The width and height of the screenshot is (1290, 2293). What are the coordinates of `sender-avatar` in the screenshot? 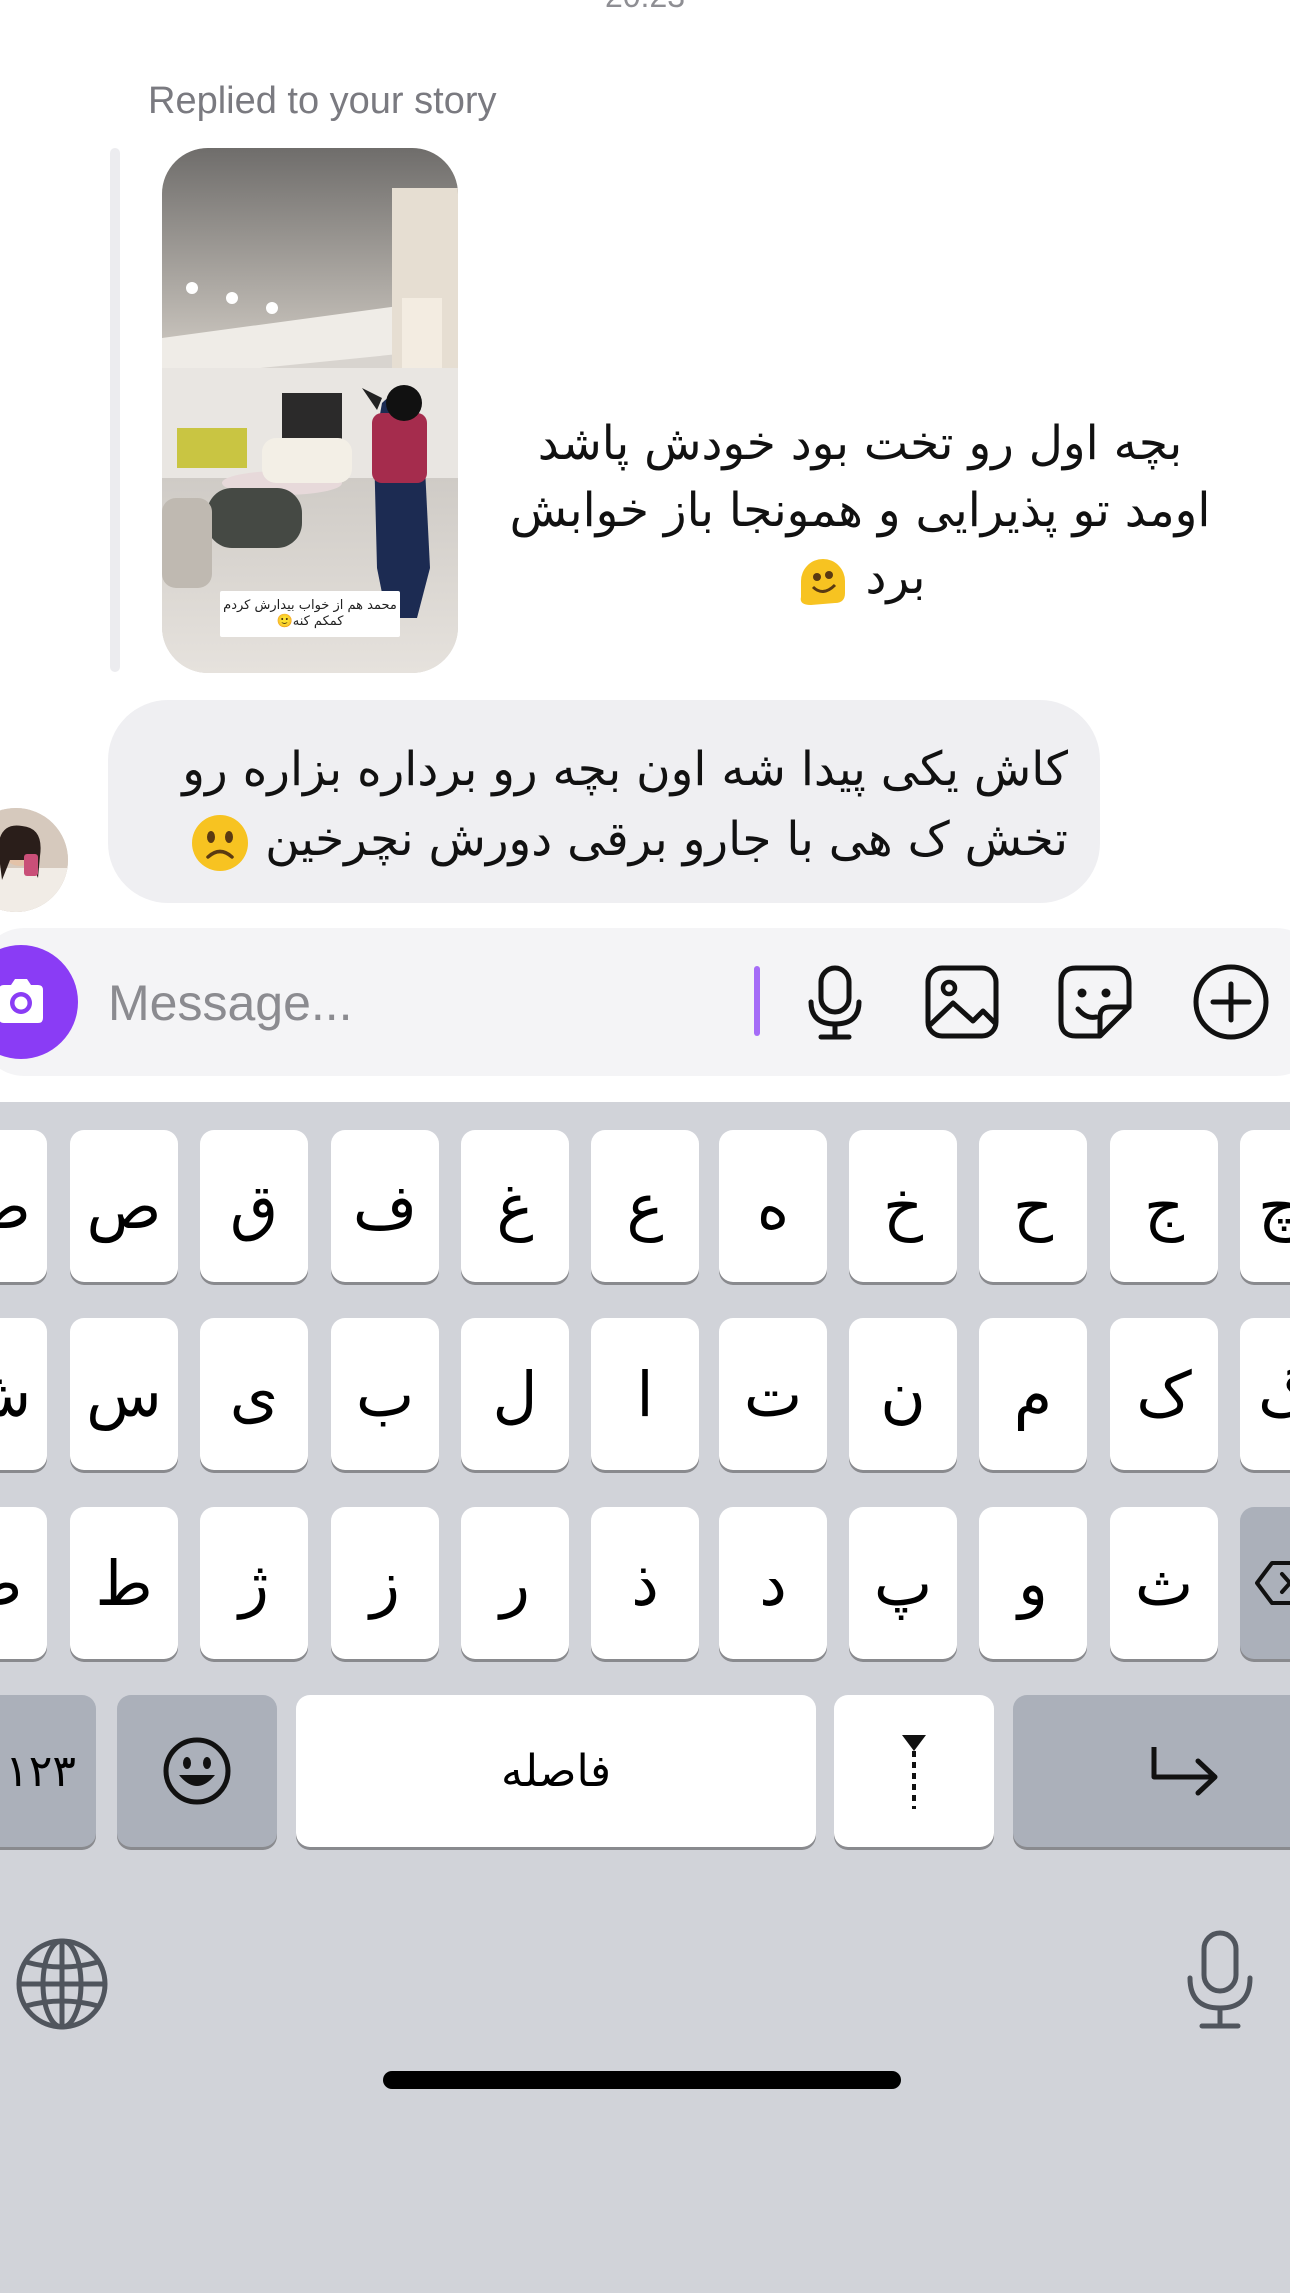 It's located at (34, 860).